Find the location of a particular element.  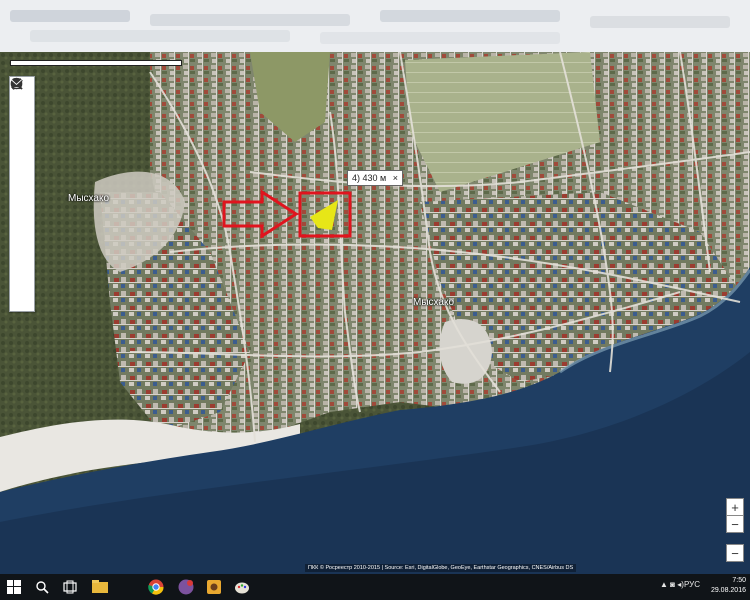

file-explorer-icon is located at coordinates (100, 587).